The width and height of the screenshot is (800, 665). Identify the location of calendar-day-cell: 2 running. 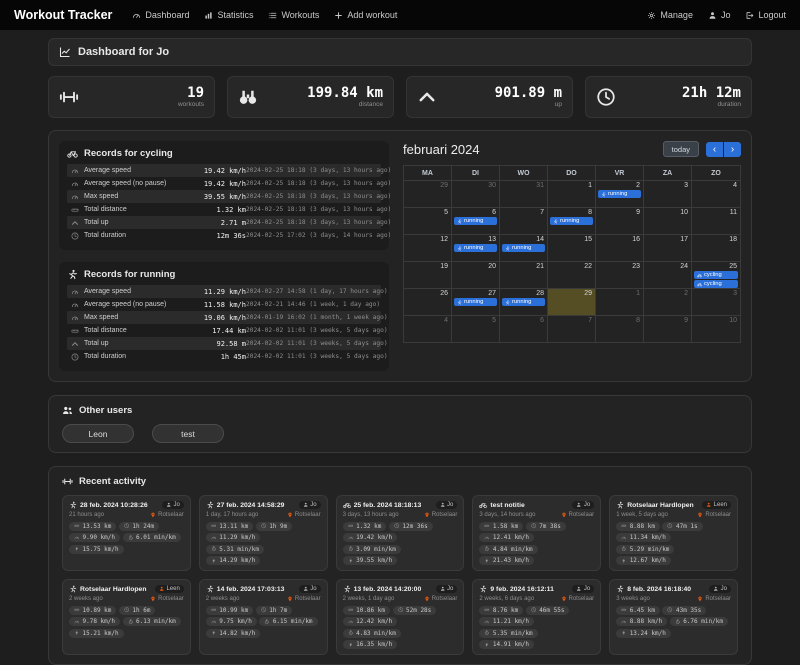
(620, 194).